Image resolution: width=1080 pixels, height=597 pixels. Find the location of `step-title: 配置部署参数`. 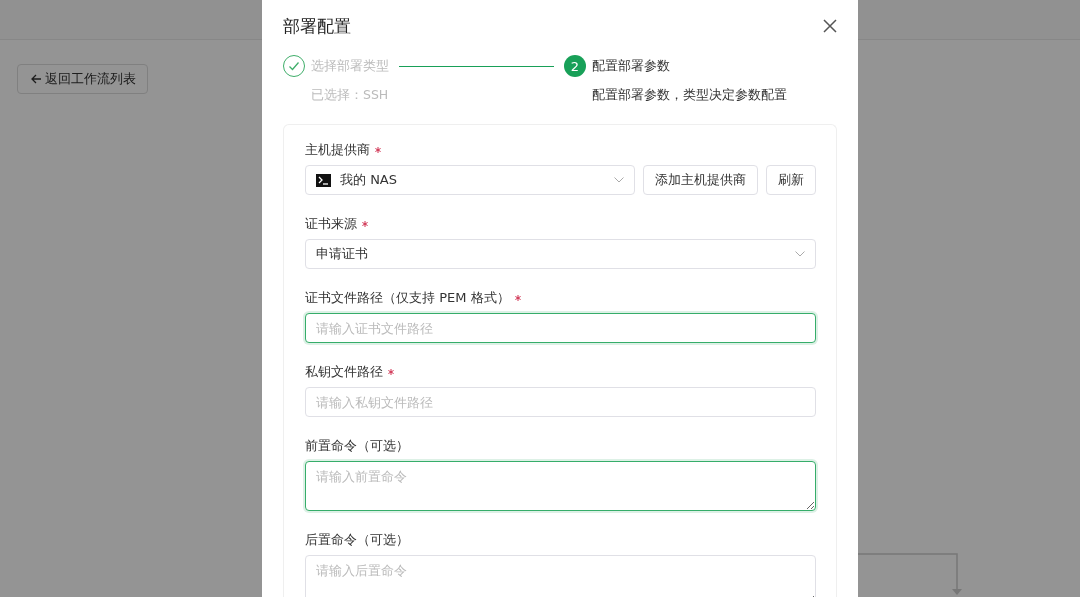

step-title: 配置部署参数 is located at coordinates (631, 66).